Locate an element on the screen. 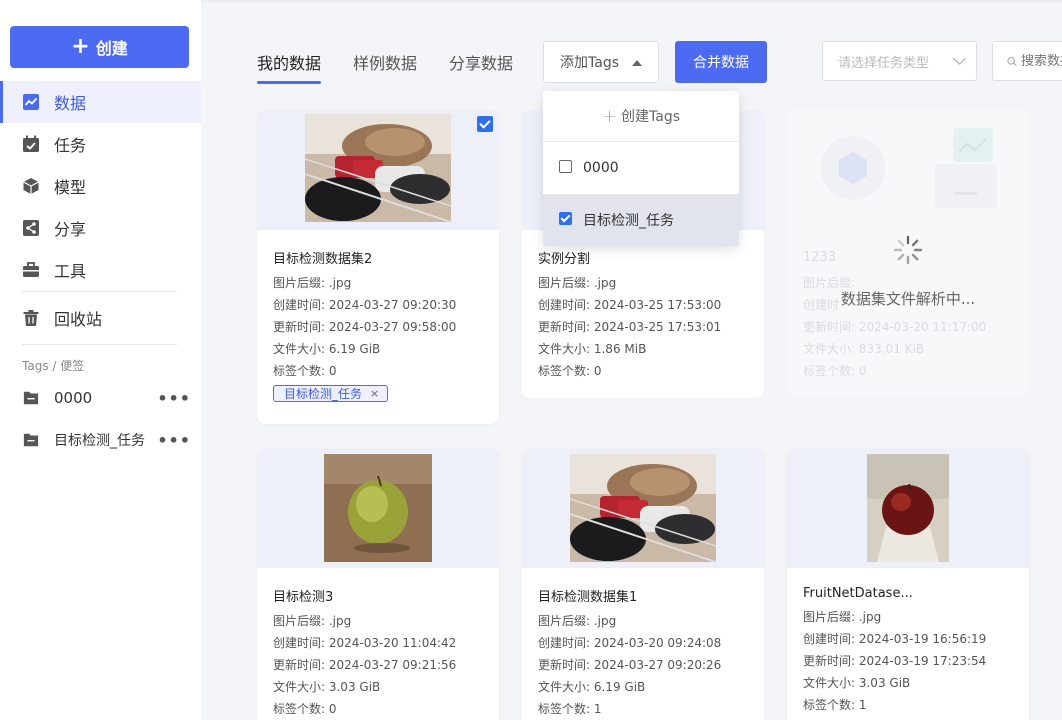 The image size is (1062, 720). cube-icon is located at coordinates (31, 186).